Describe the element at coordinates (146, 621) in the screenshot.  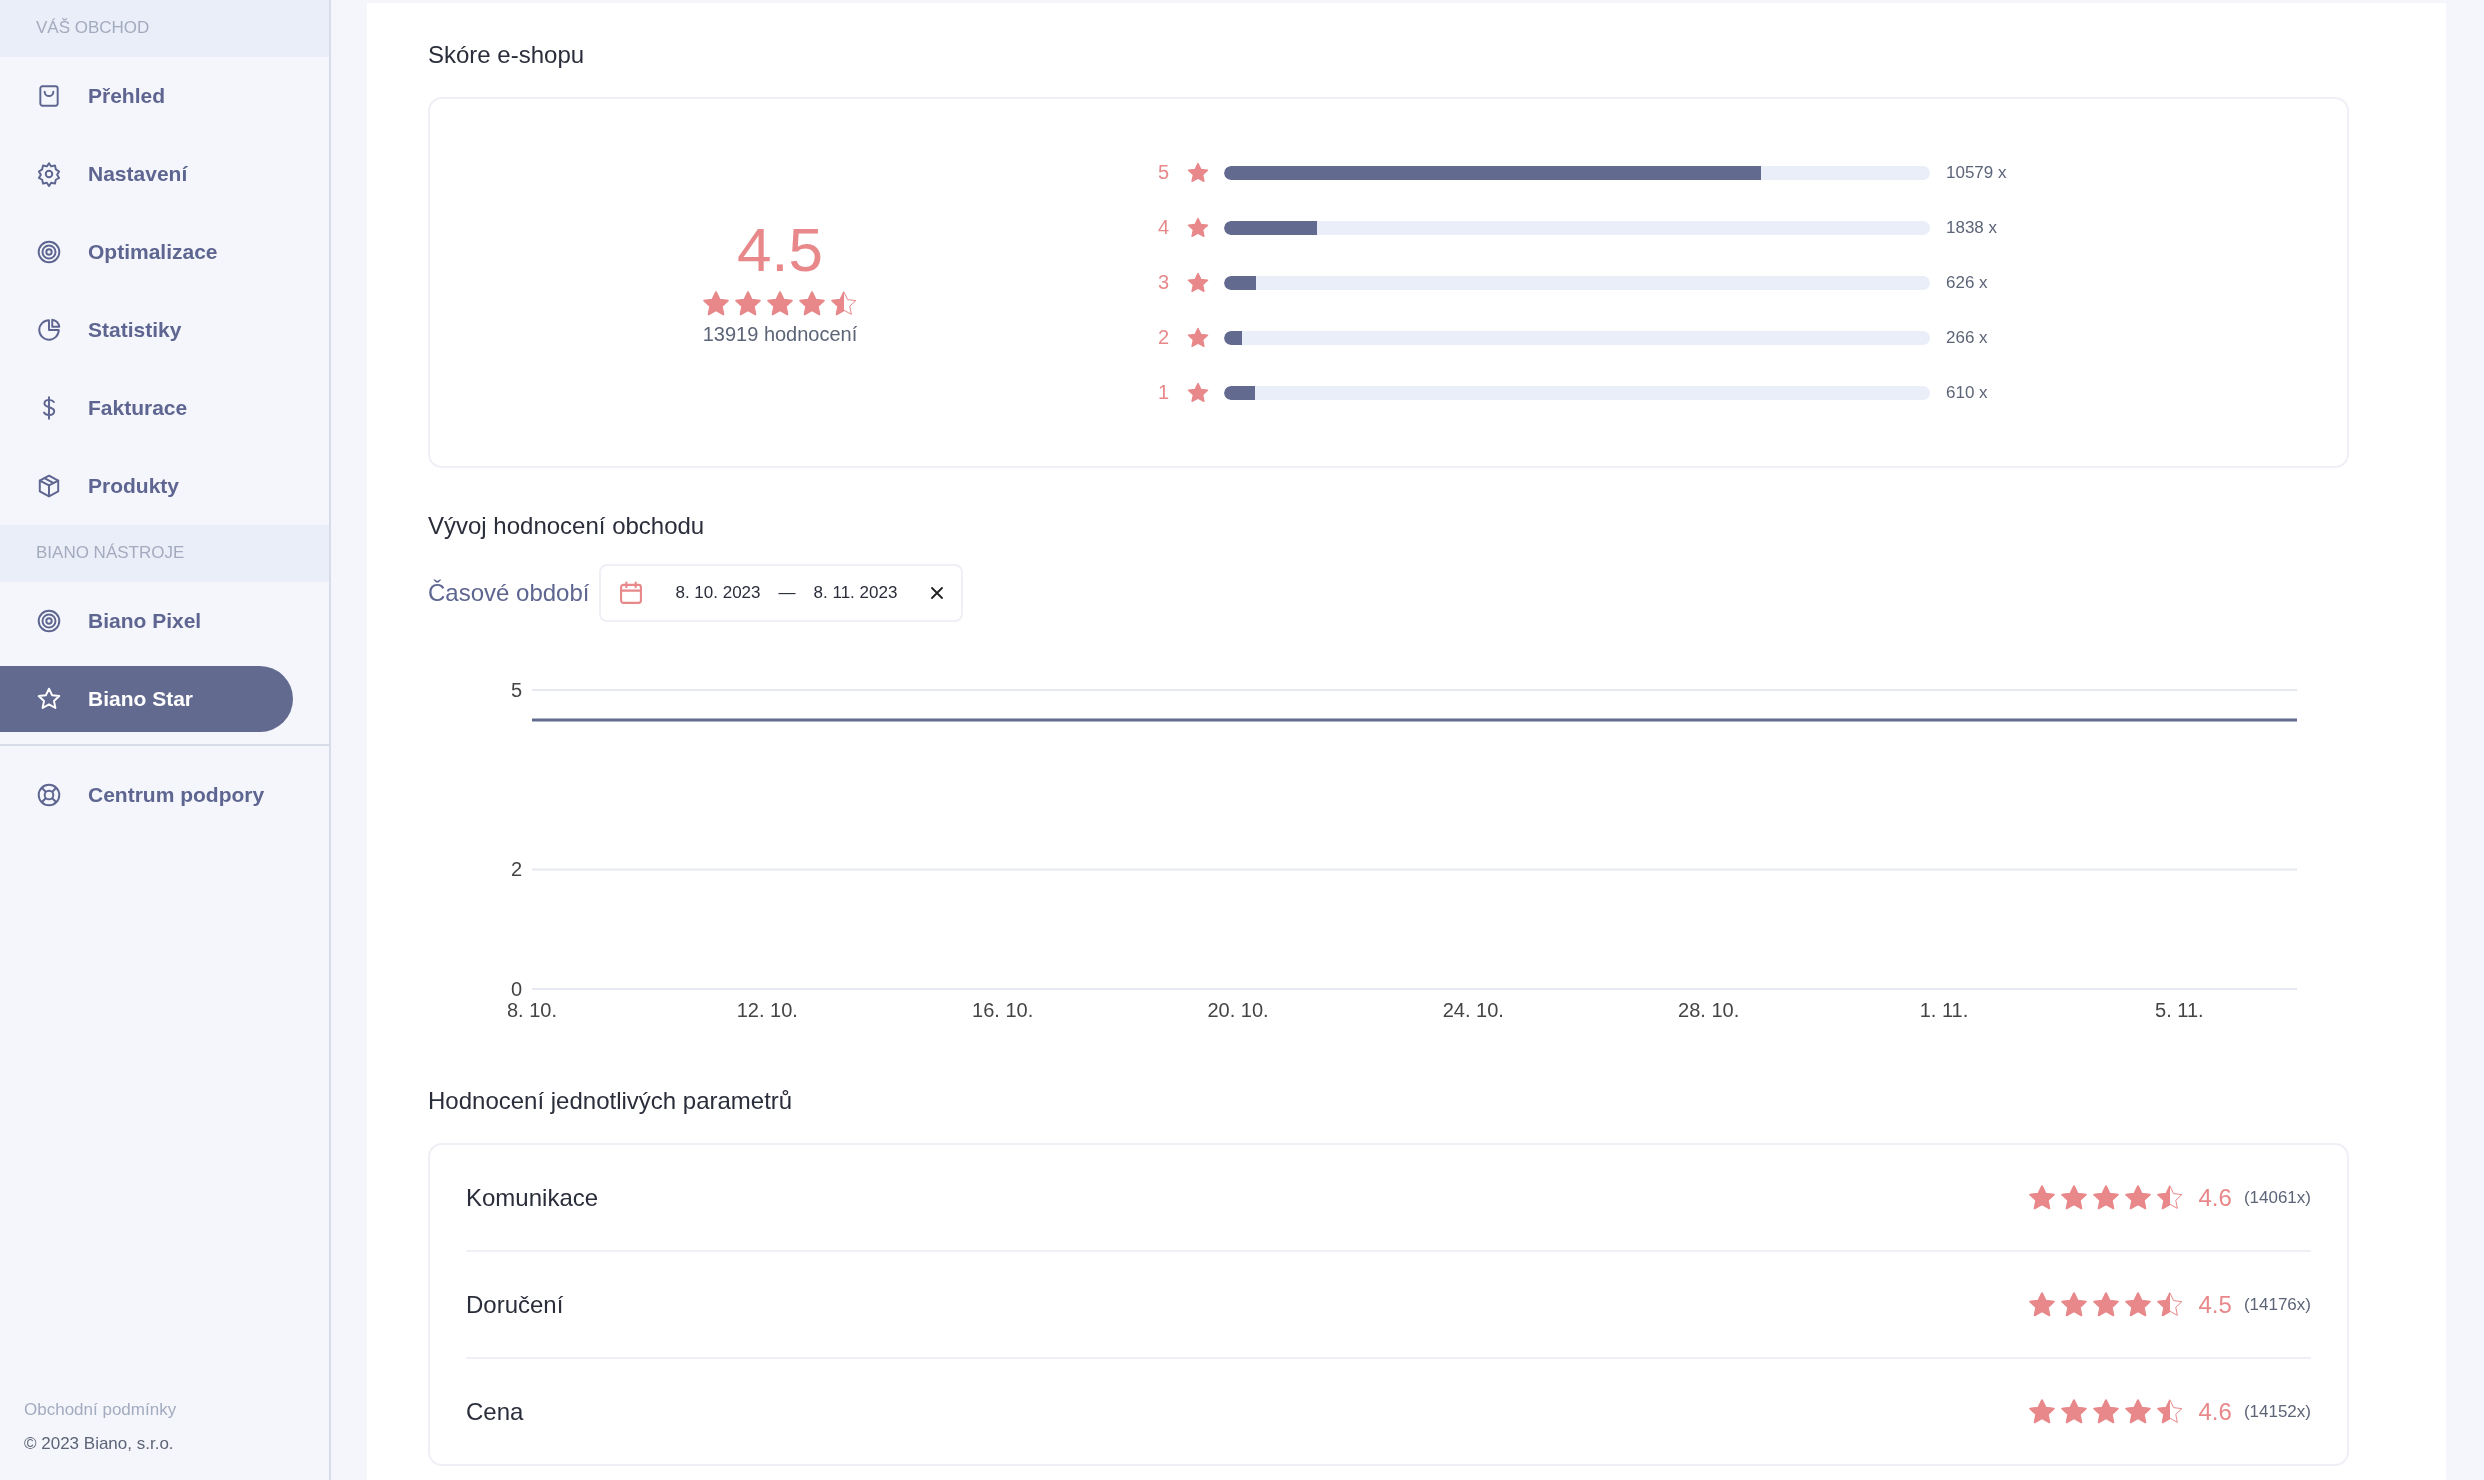
I see `nav-item: Biano Pixel` at that location.